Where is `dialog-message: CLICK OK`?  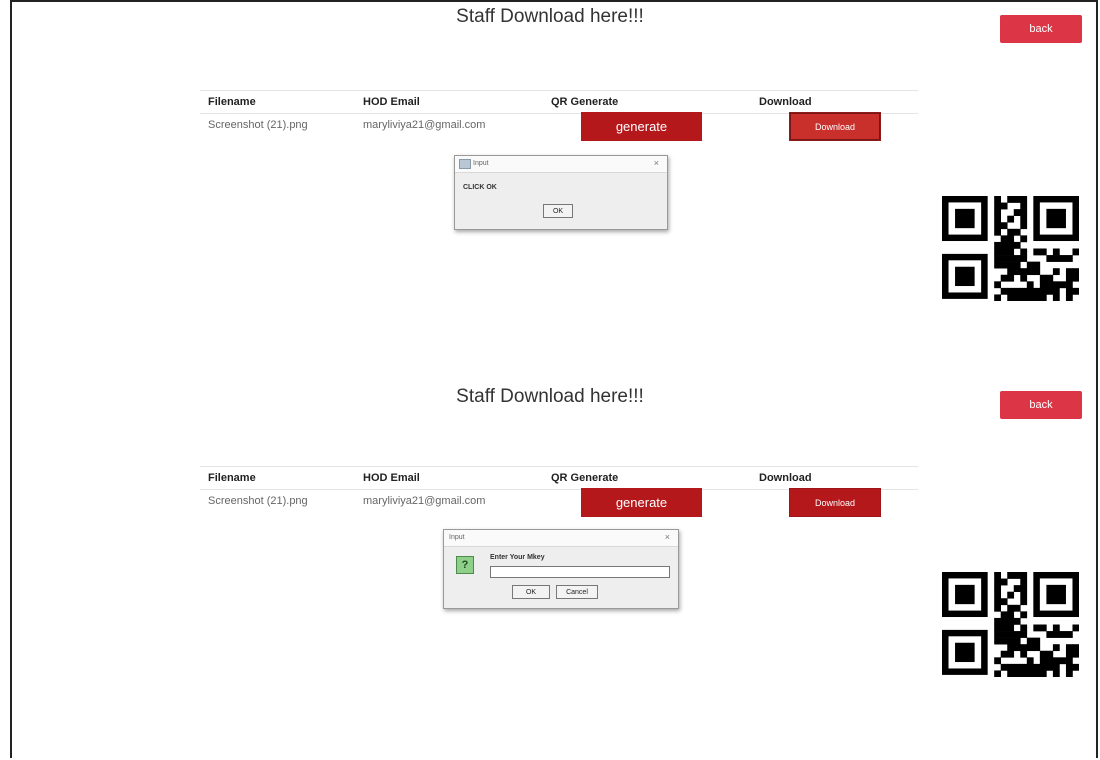 dialog-message: CLICK OK is located at coordinates (480, 187).